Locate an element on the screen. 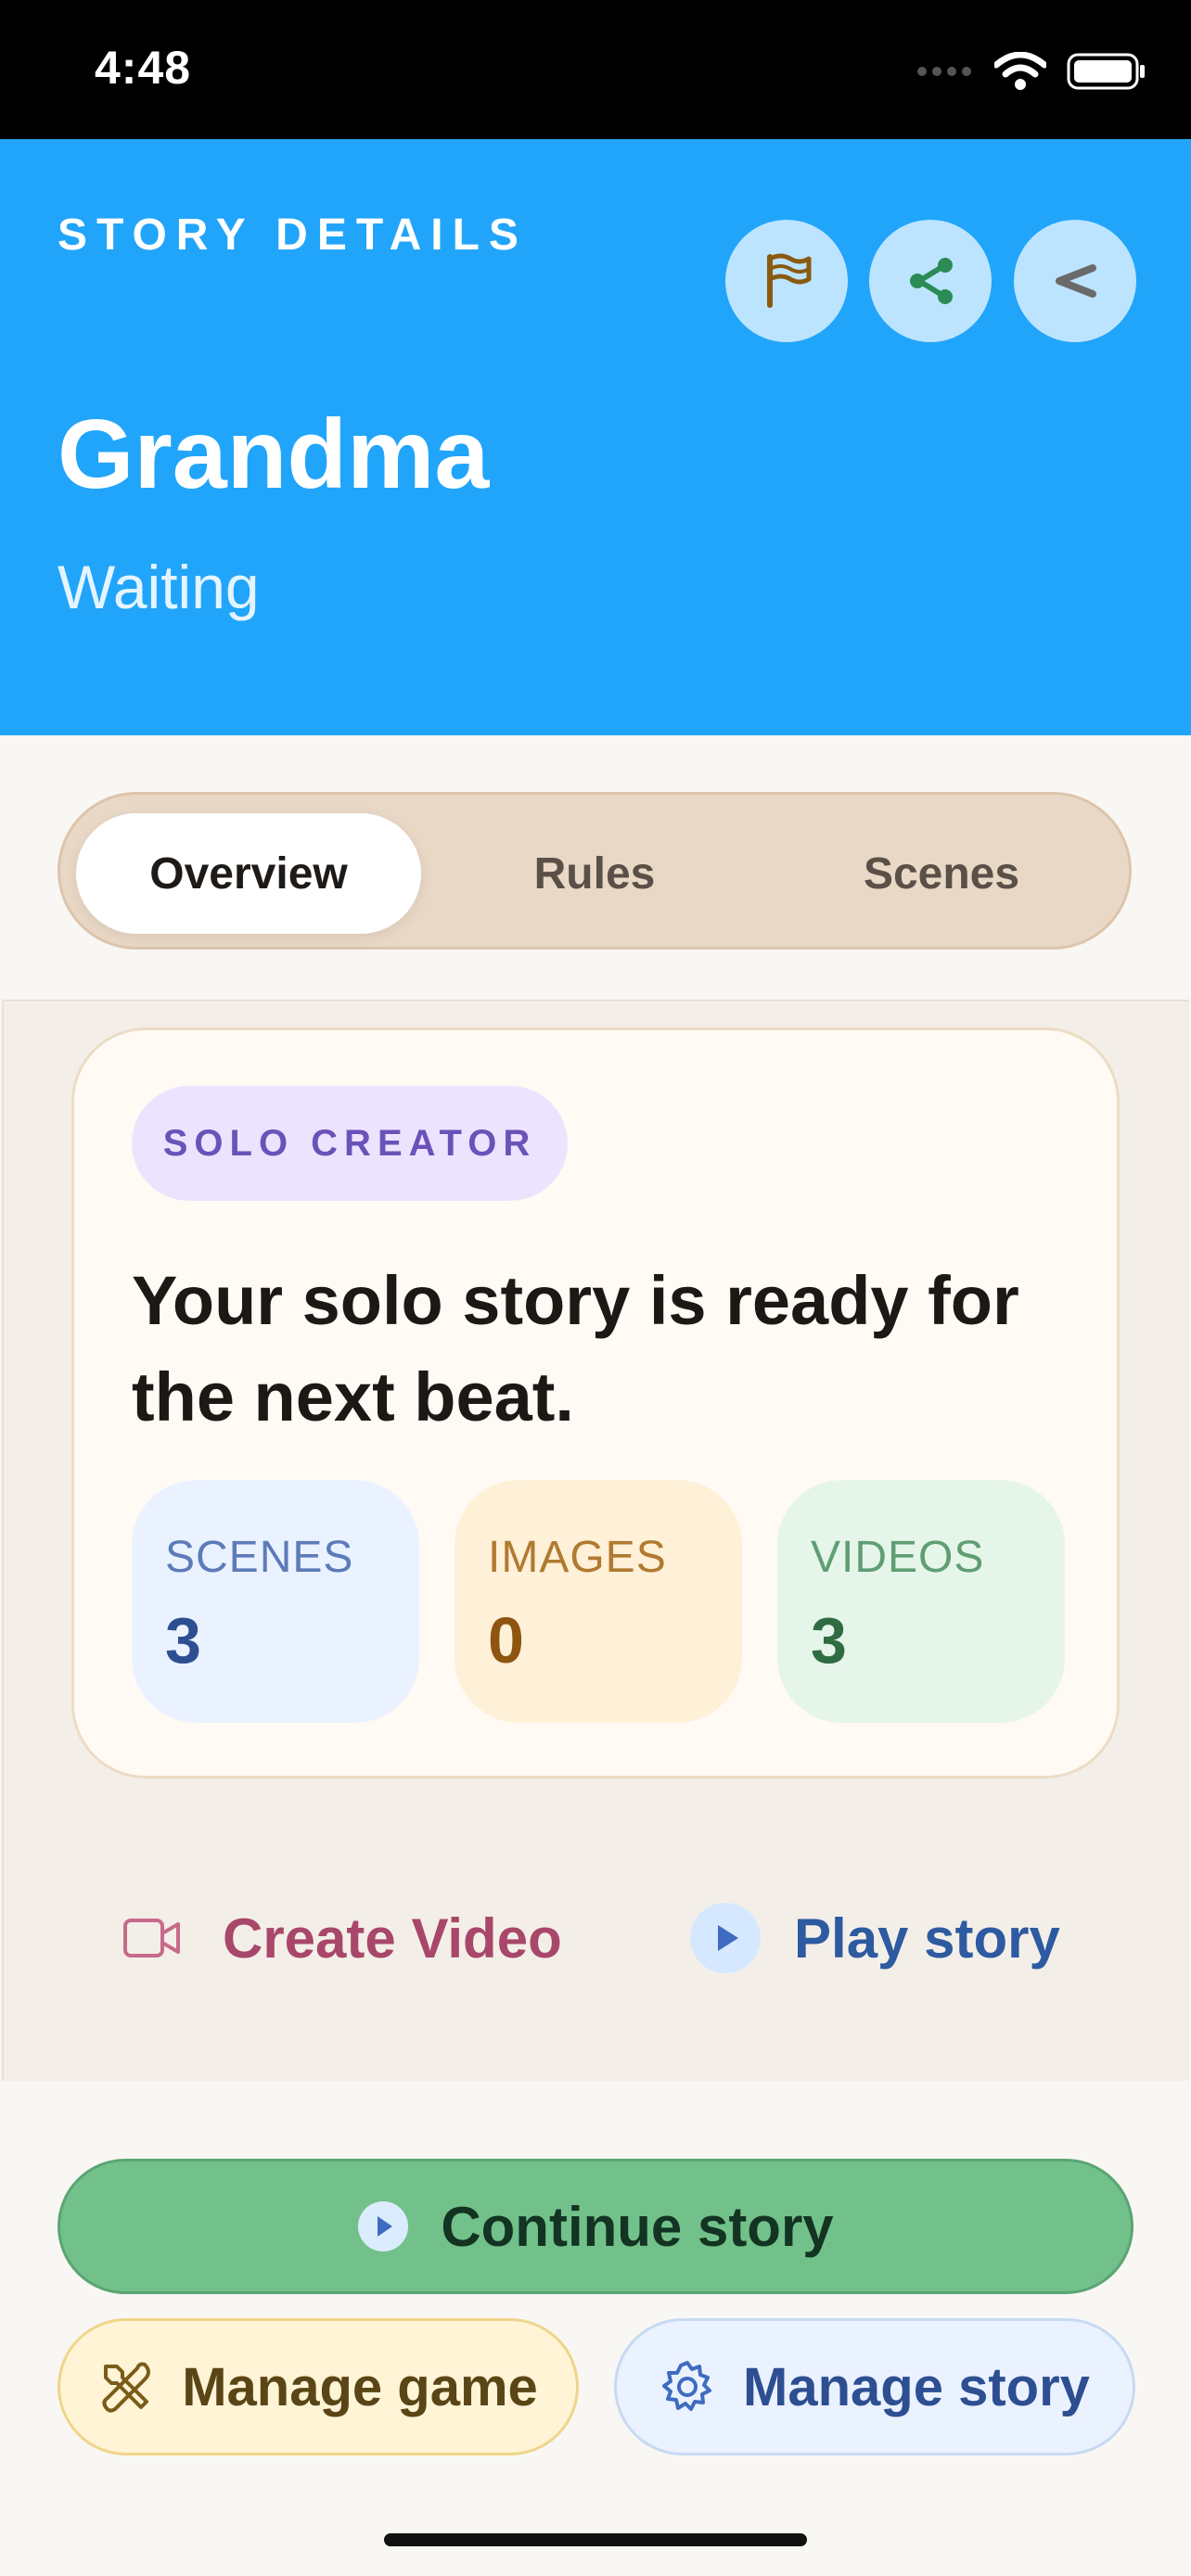  flag-icon is located at coordinates (790, 281).